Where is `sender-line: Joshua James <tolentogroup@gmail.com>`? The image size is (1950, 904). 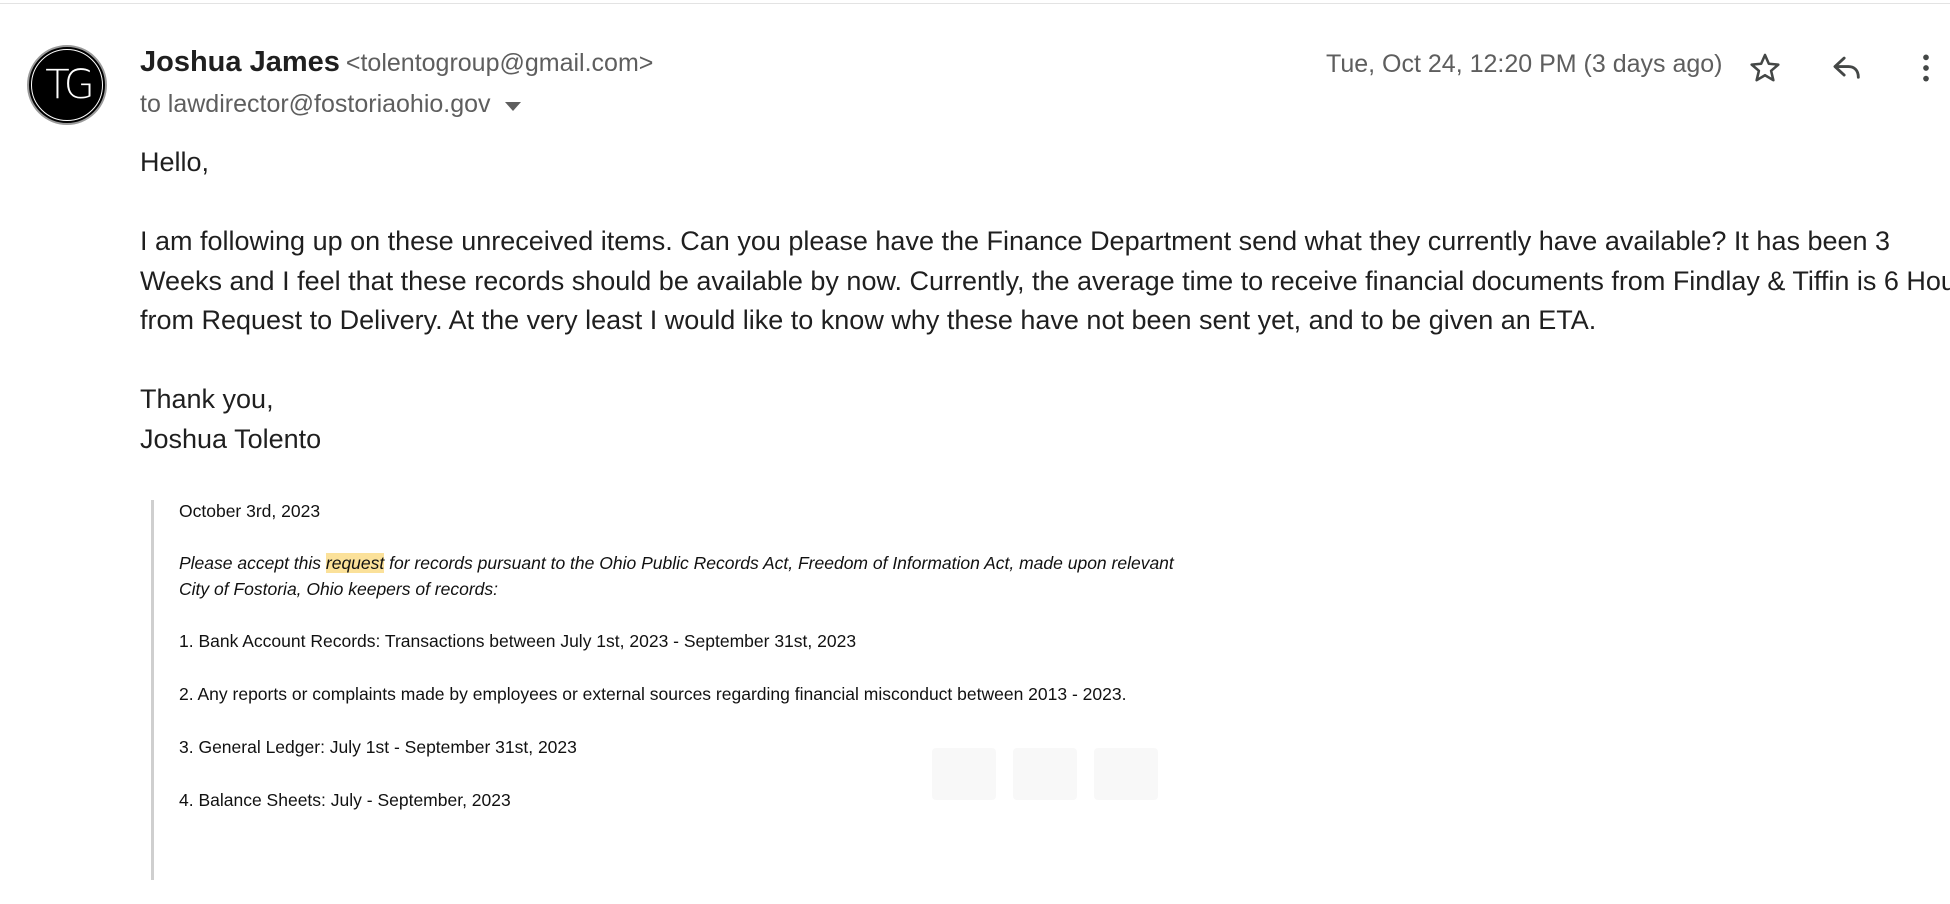
sender-line: Joshua James <tolentogroup@gmail.com> is located at coordinates (396, 62).